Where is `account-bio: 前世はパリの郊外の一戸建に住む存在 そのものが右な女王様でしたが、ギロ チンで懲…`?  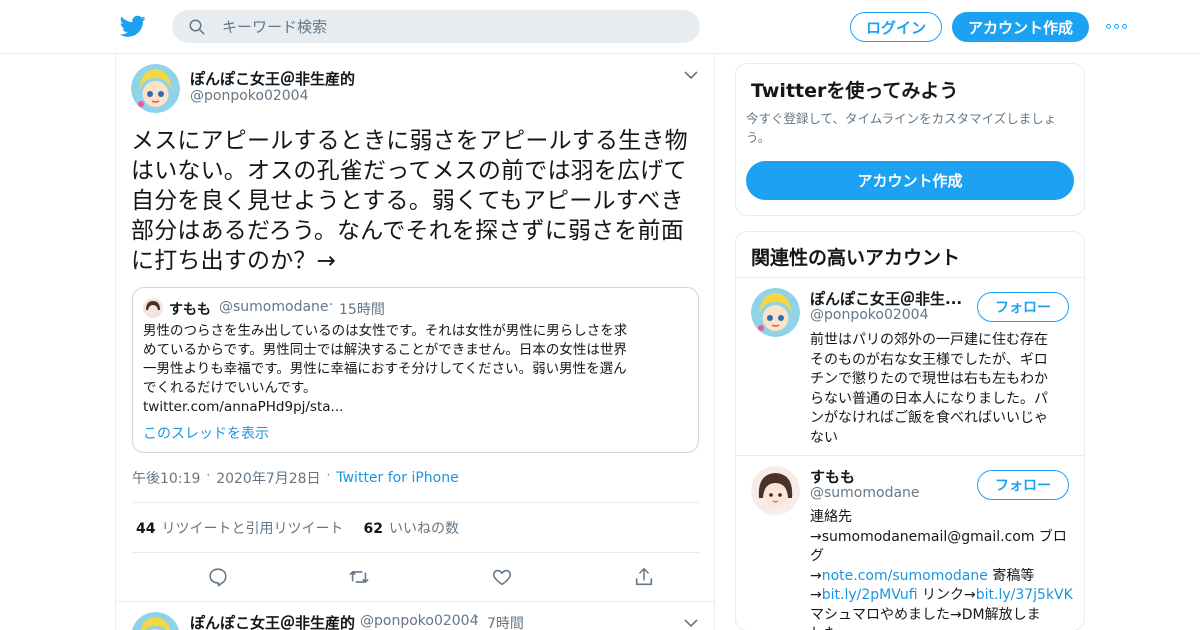
account-bio: 前世はパリの郊外の一戸建に住む存在 そのものが右な女王様でしたが、ギロ チンで懲… is located at coordinates (942, 389).